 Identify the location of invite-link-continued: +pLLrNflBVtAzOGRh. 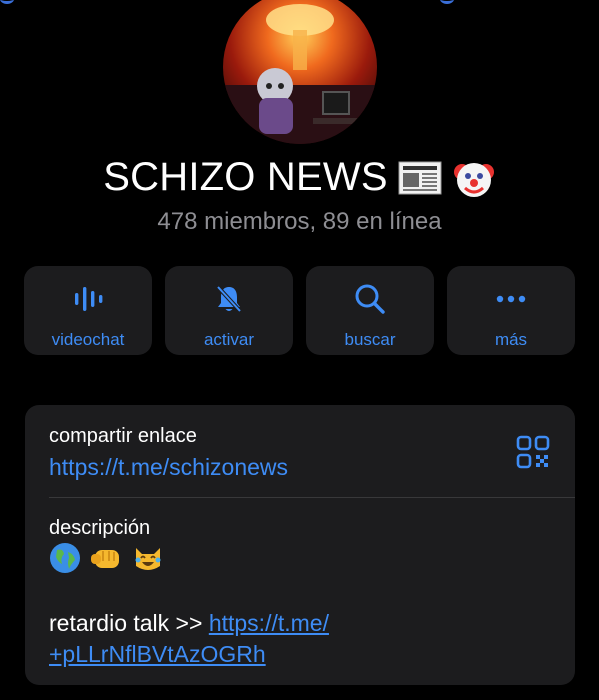
(157, 654).